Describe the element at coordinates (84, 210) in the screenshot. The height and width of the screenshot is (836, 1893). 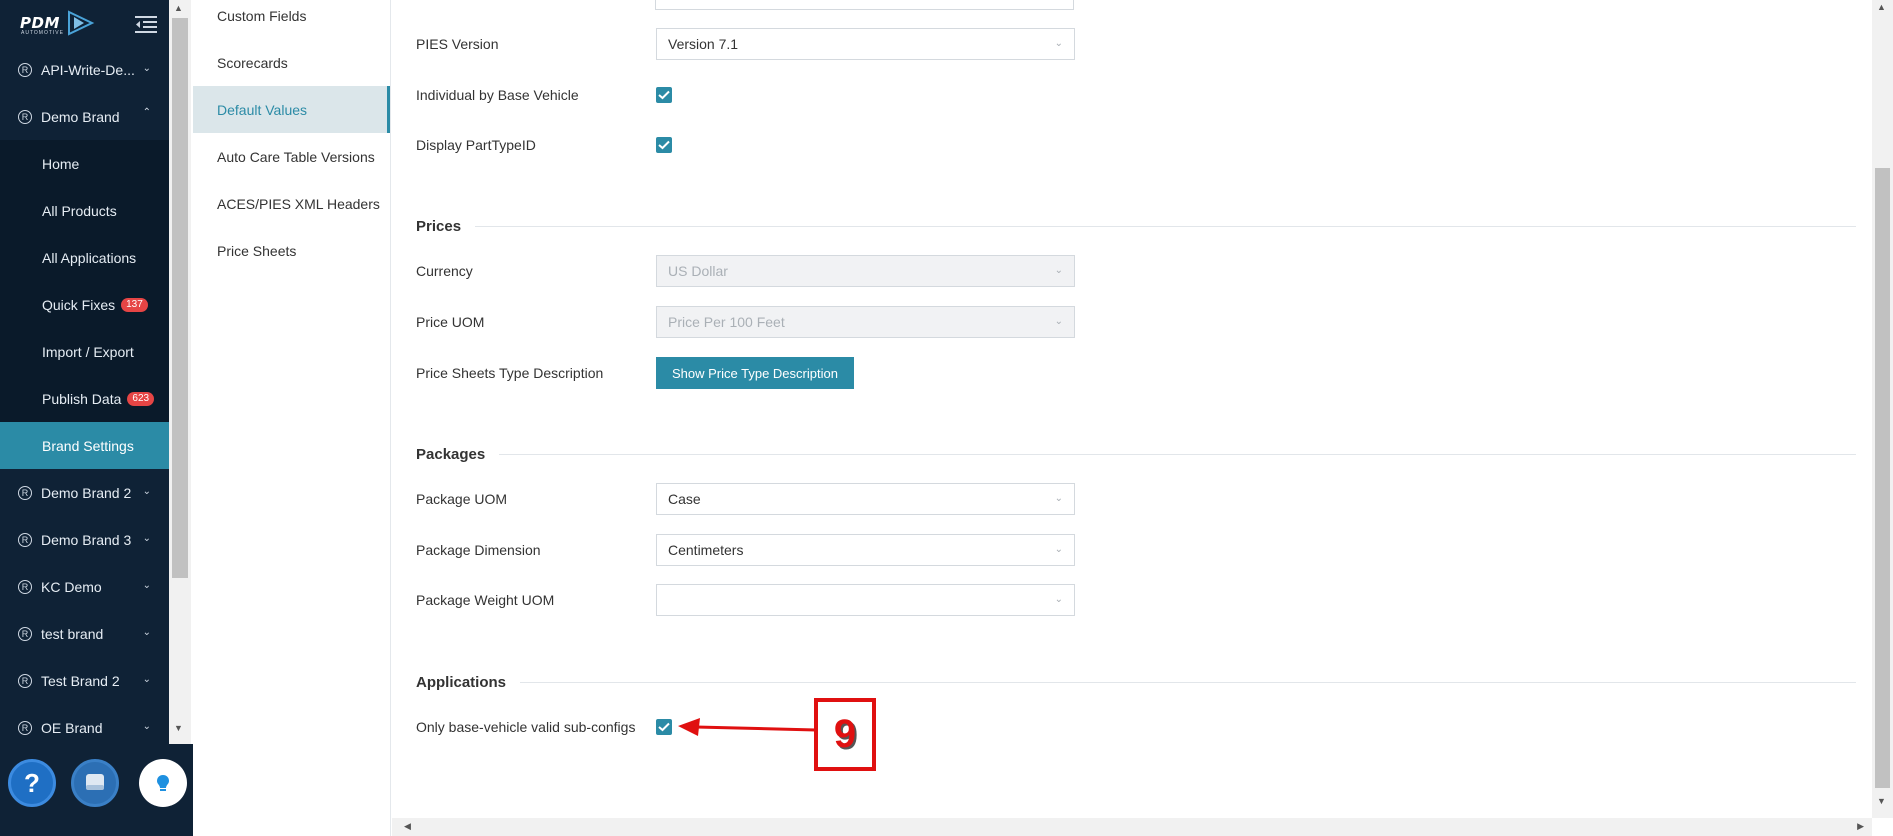
I see `sidebar-item-all-products: All Products` at that location.